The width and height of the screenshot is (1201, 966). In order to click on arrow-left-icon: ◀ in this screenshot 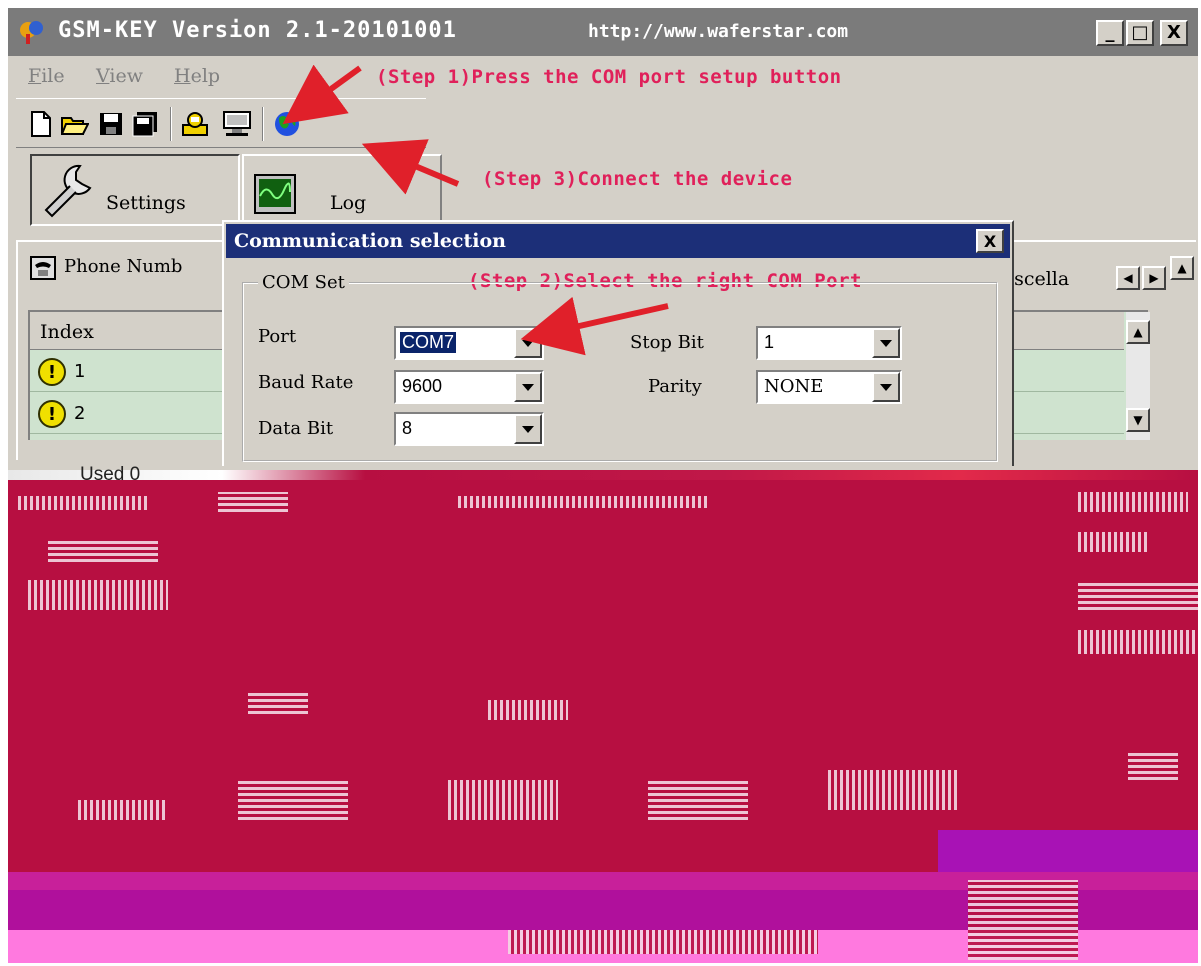, I will do `click(1128, 278)`.